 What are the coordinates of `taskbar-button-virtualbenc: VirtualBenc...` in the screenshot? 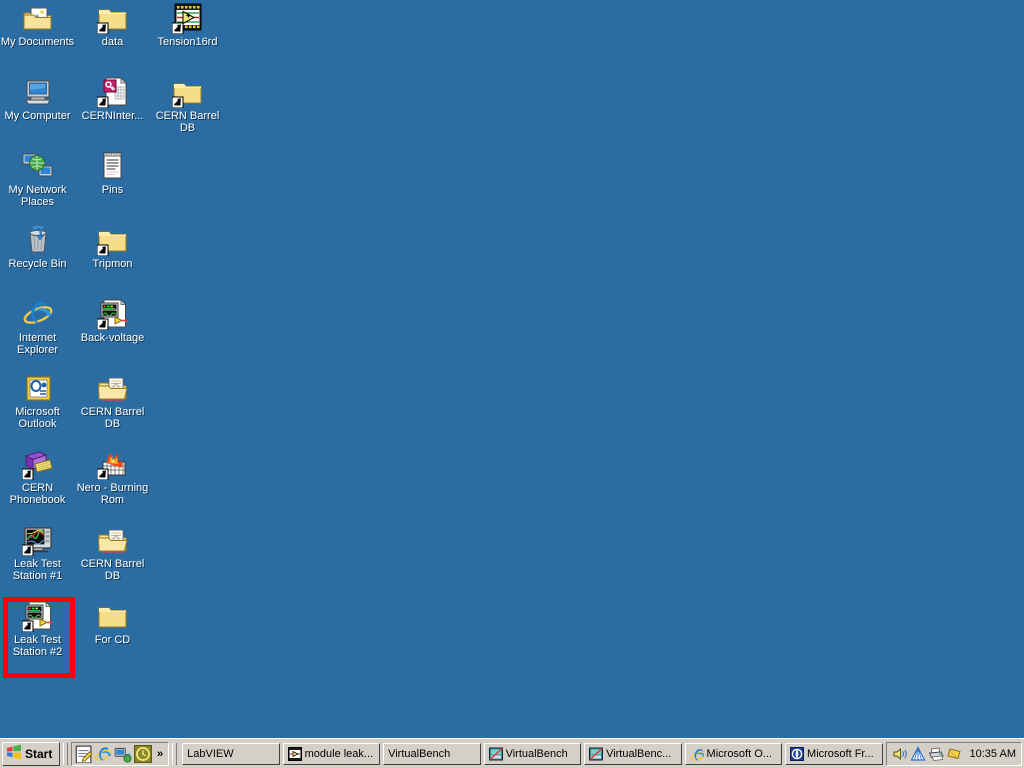 It's located at (633, 753).